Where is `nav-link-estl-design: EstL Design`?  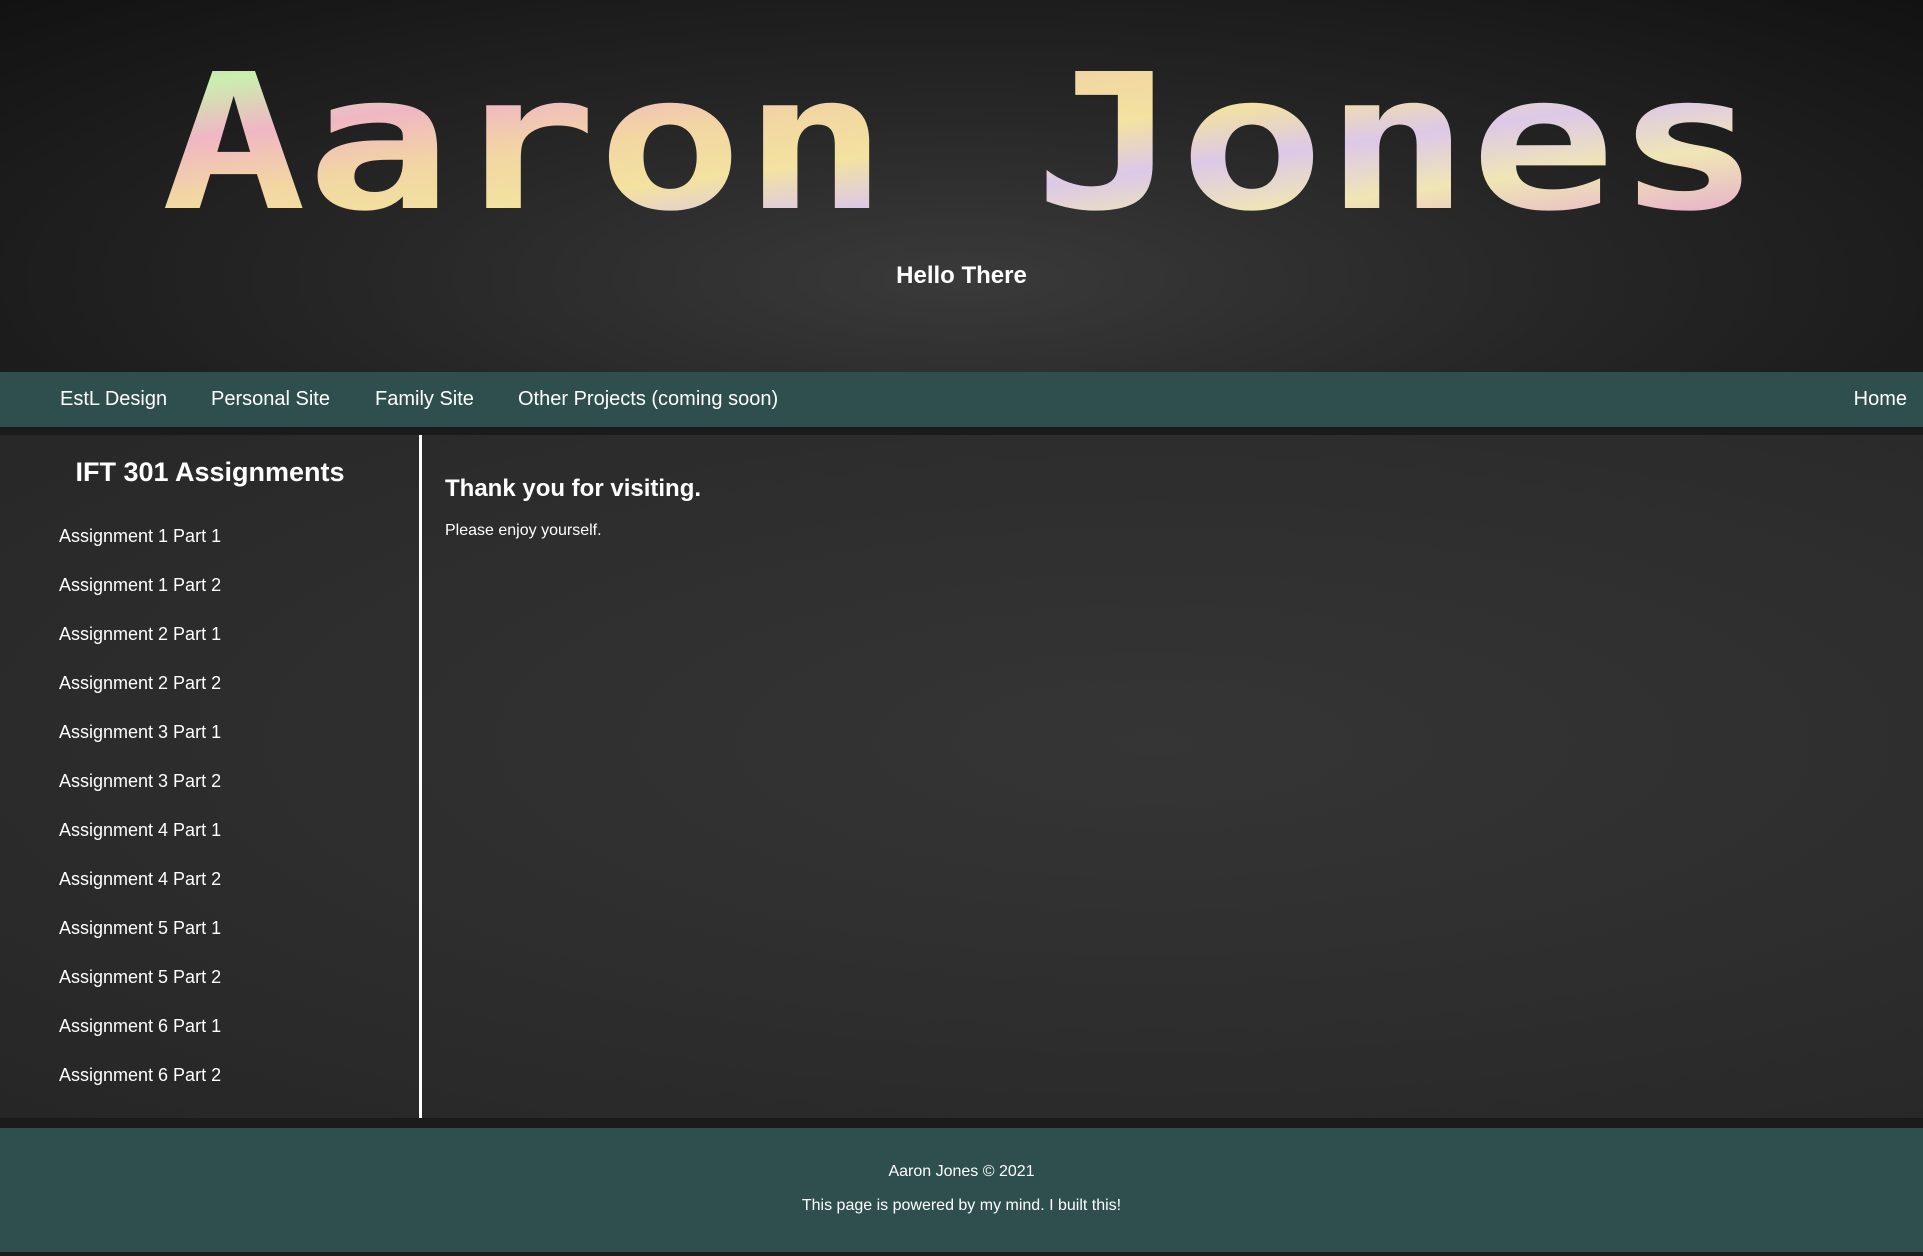
nav-link-estl-design: EstL Design is located at coordinates (113, 399).